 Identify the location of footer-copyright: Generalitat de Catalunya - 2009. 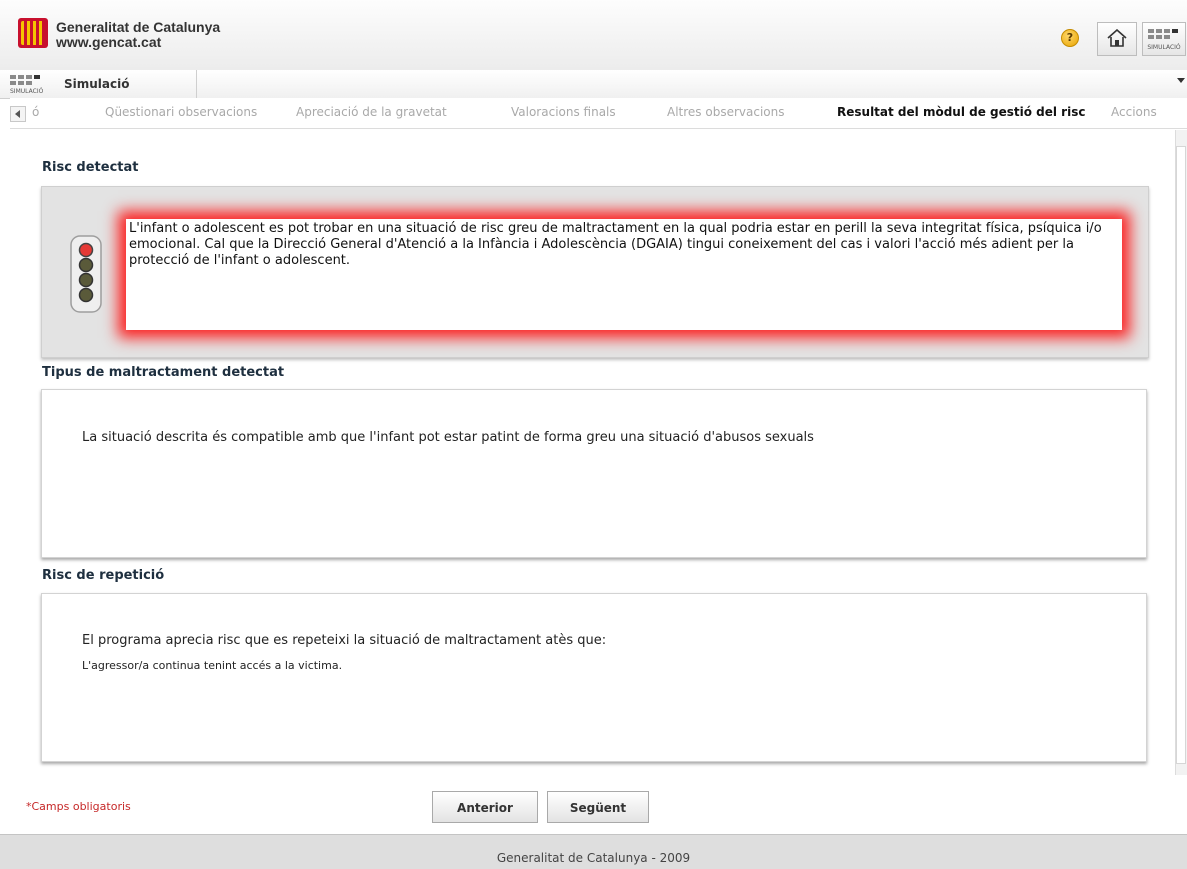
(593, 858).